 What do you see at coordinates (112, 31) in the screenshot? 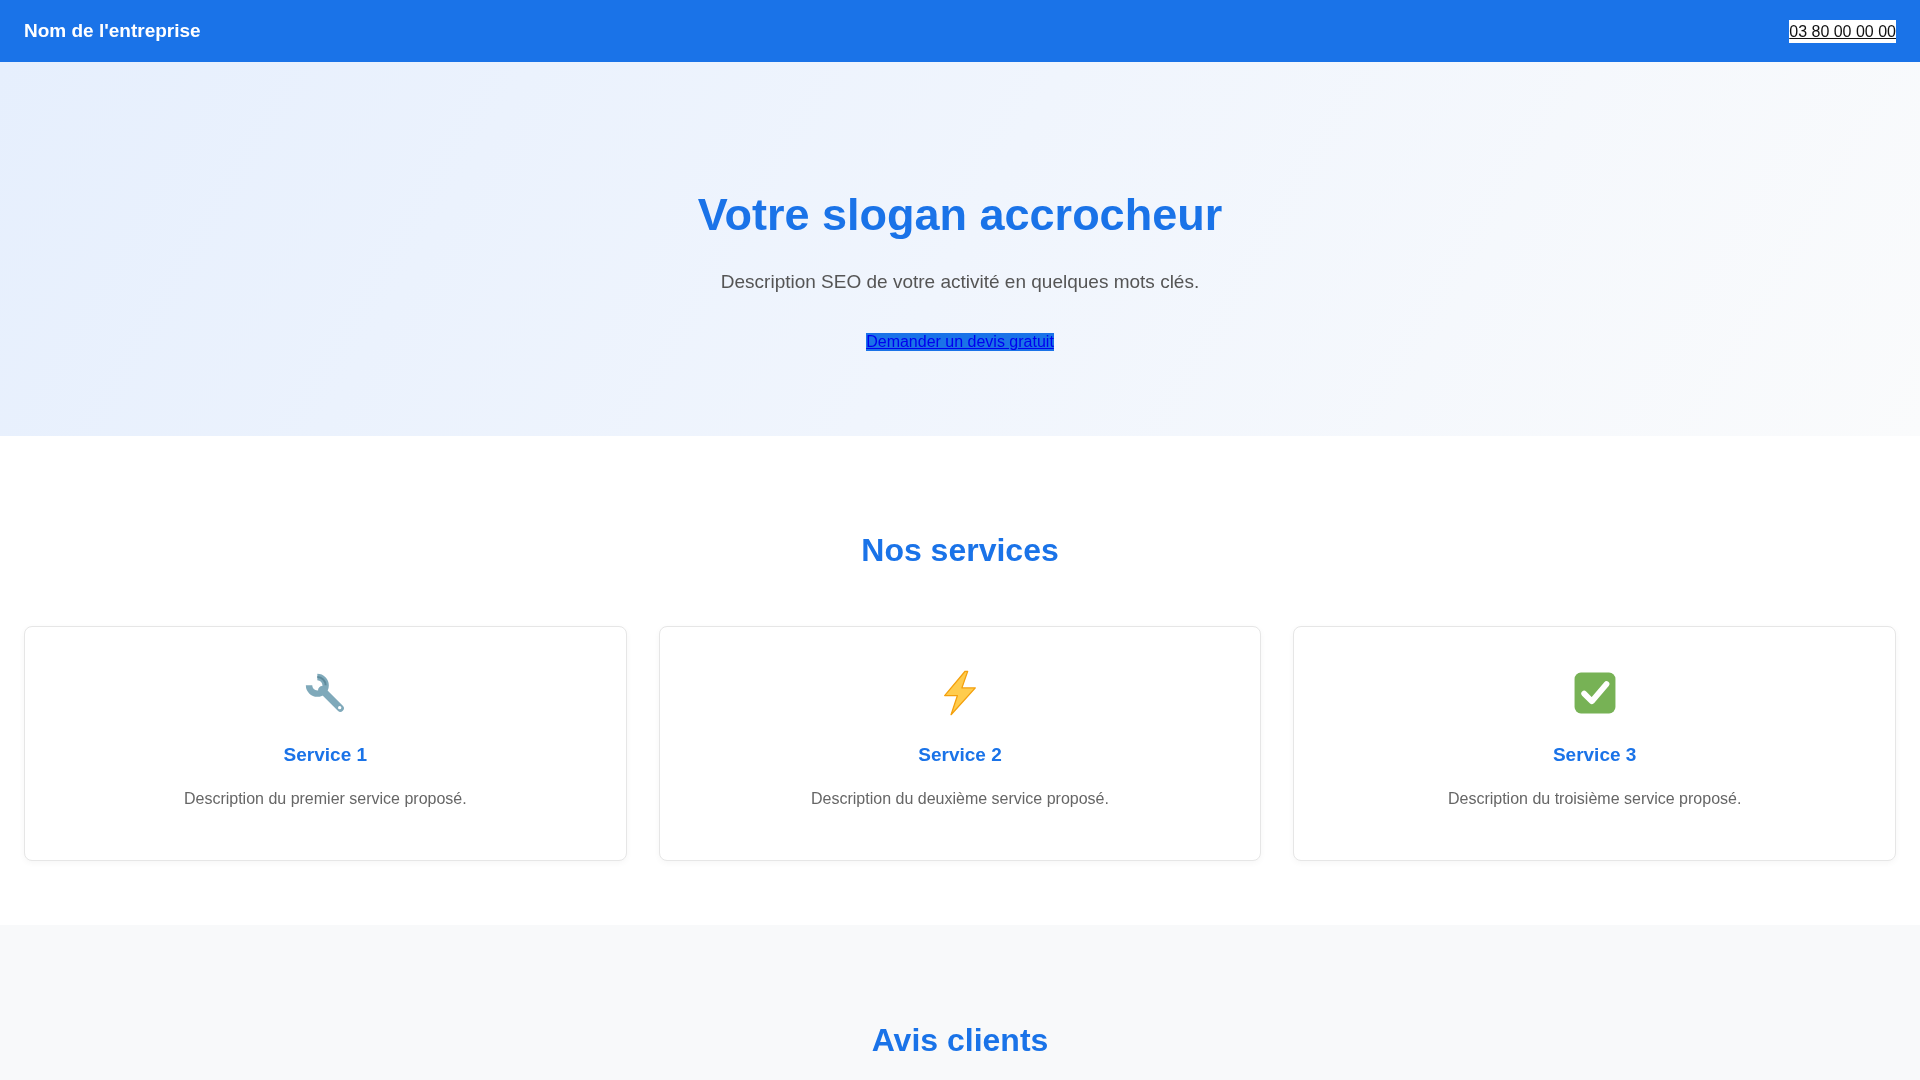
I see `company-name: Nom de l'entreprise` at bounding box center [112, 31].